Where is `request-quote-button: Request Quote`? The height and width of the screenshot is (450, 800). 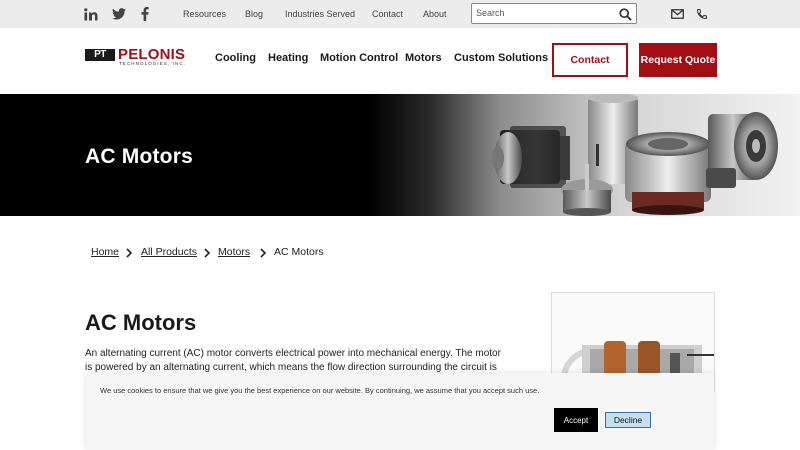 request-quote-button: Request Quote is located at coordinates (678, 60).